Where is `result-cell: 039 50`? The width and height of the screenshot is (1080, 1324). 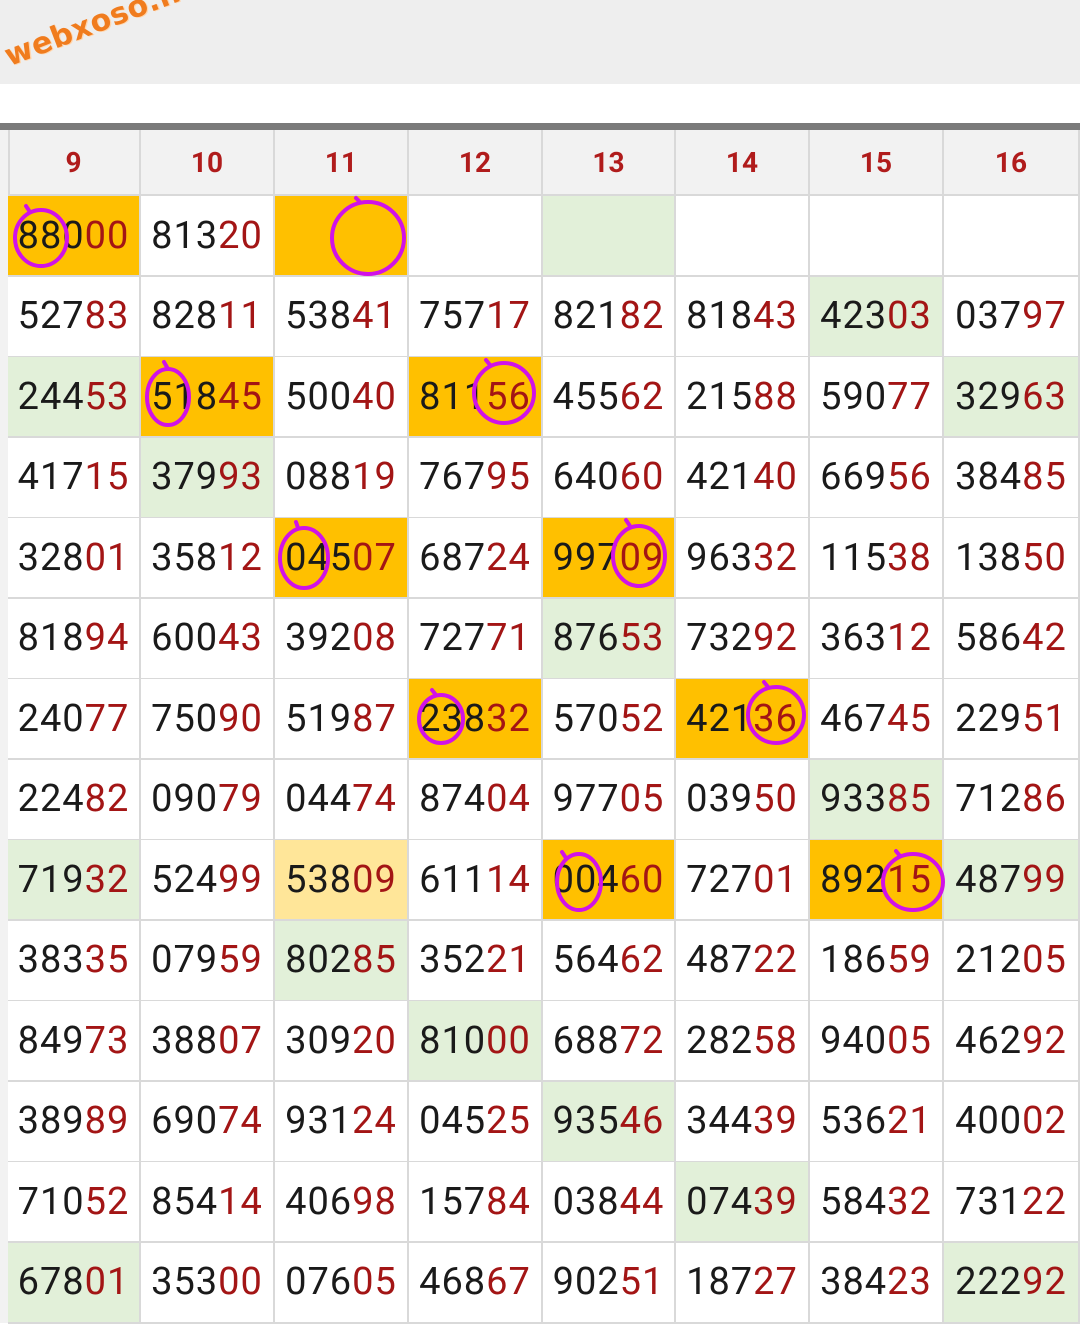 result-cell: 039 50 is located at coordinates (743, 800).